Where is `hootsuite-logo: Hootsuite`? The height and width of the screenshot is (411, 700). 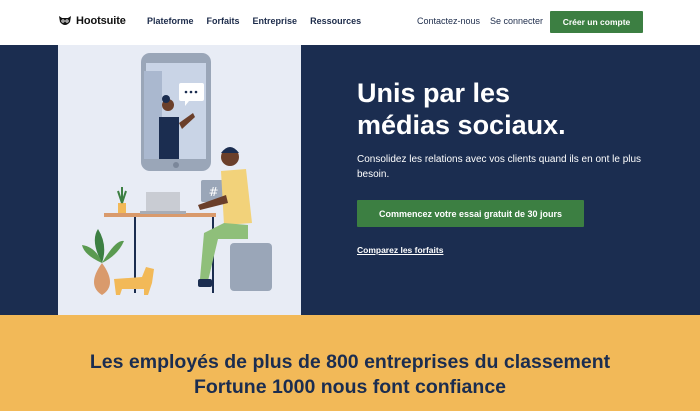 hootsuite-logo: Hootsuite is located at coordinates (92, 21).